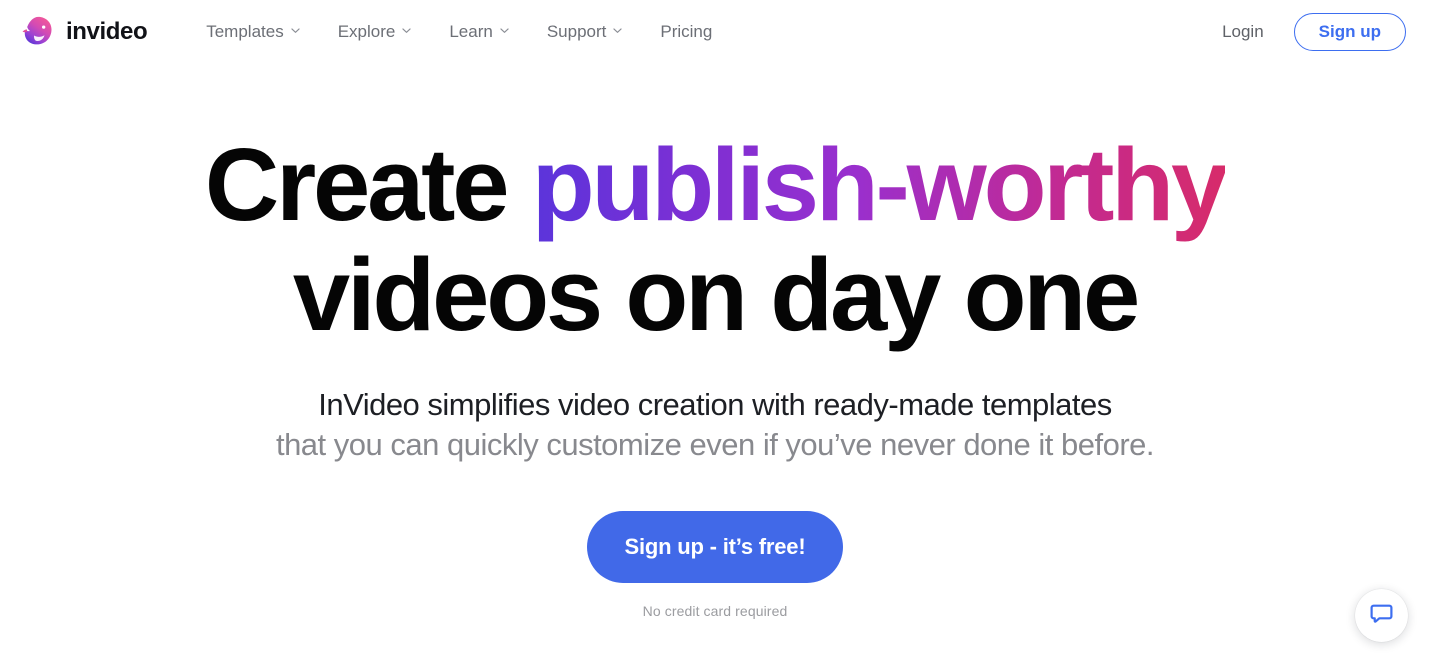 Image resolution: width=1430 pixels, height=662 pixels. I want to click on headline-plain-text: Create, so click(368, 184).